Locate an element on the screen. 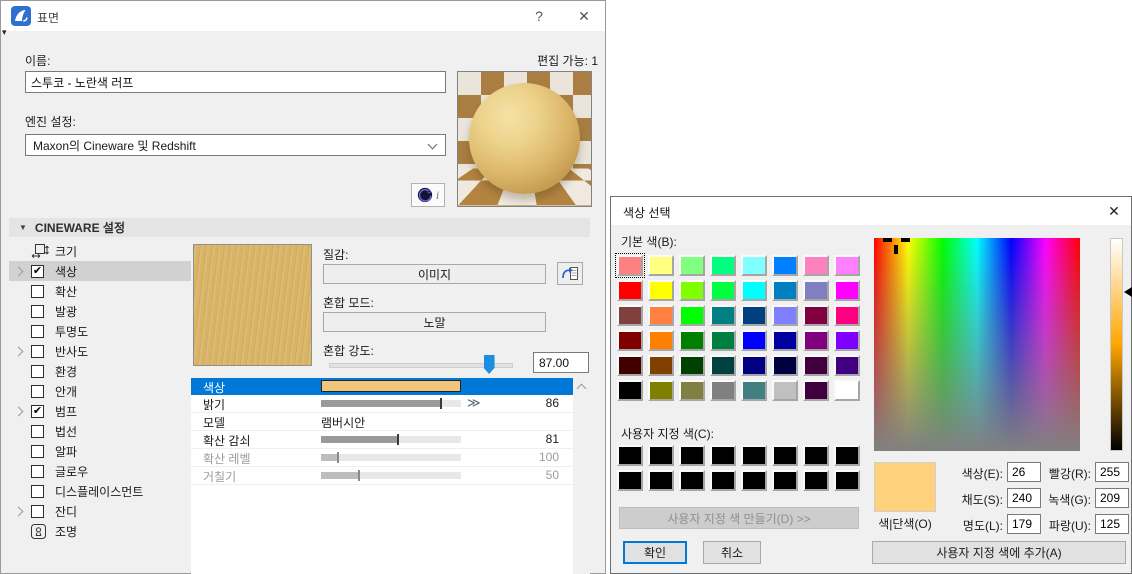 The height and width of the screenshot is (574, 1132). tree-item: 투명도 is located at coordinates (100, 331).